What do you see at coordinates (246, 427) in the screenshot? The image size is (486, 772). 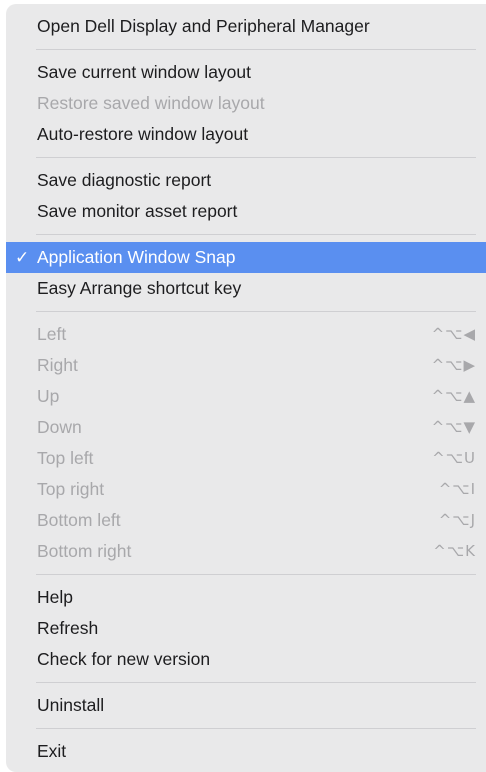 I see `menu-item-down: Down ^⌥▼` at bounding box center [246, 427].